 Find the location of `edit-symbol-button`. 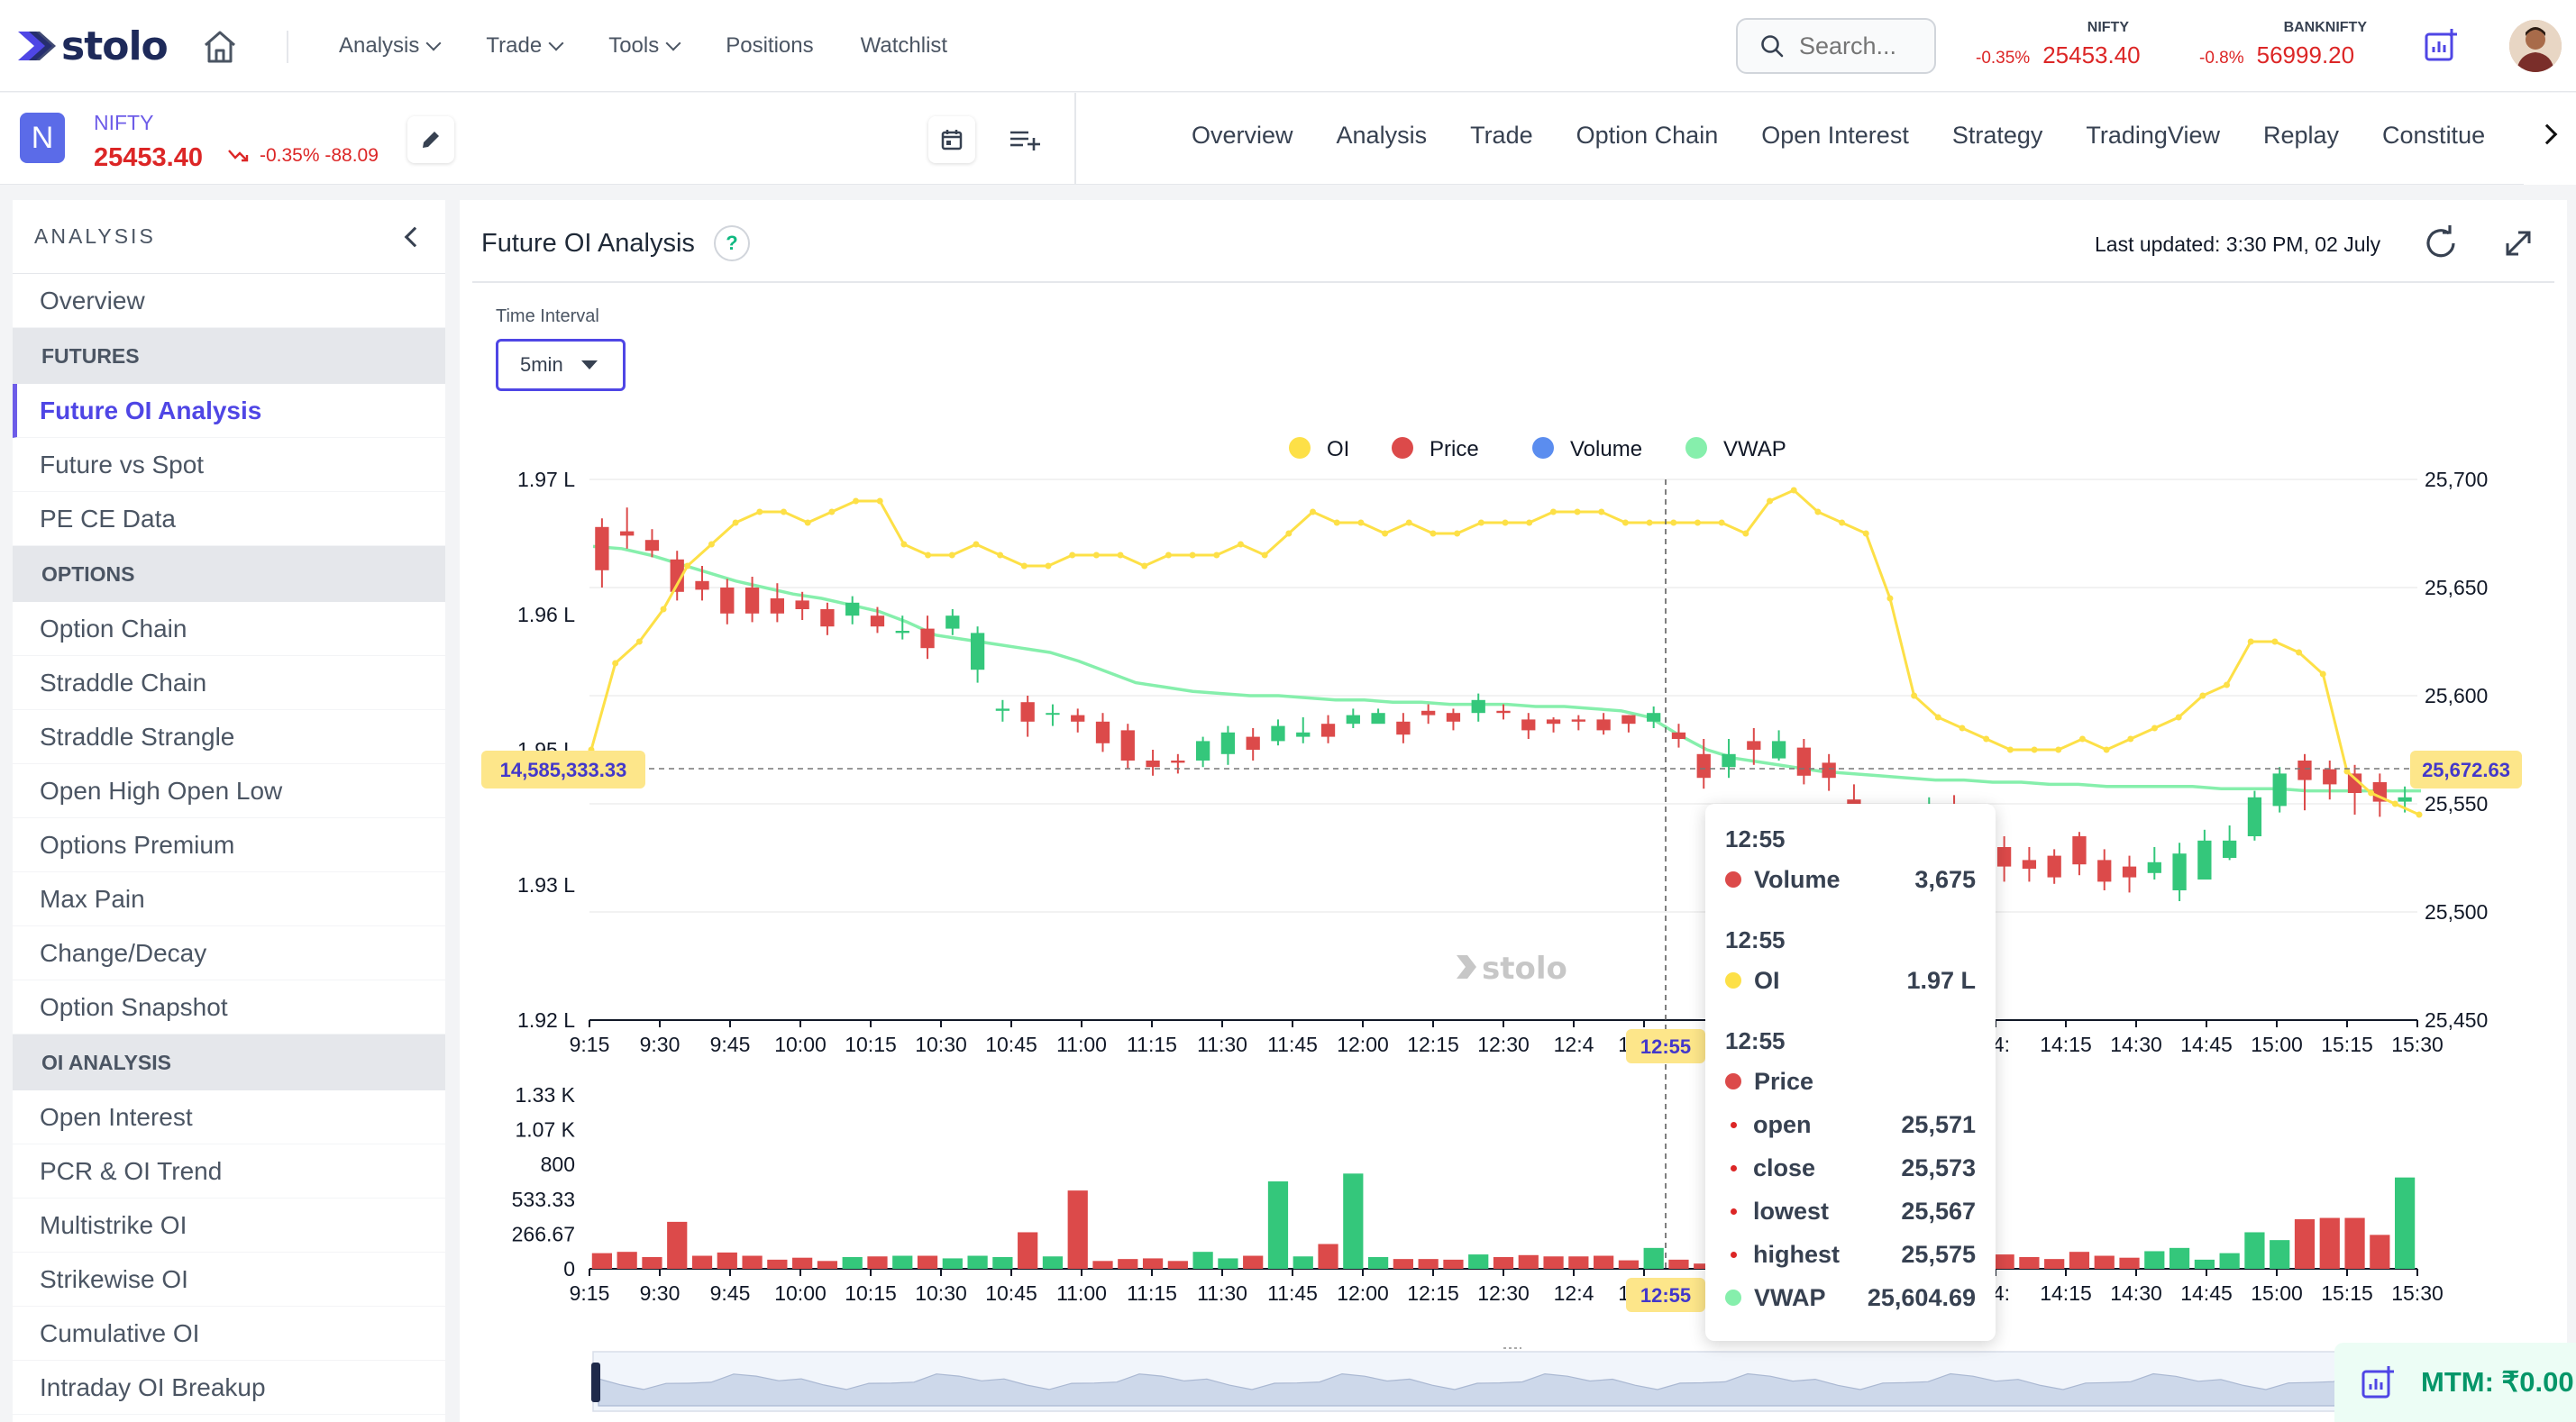

edit-symbol-button is located at coordinates (430, 139).